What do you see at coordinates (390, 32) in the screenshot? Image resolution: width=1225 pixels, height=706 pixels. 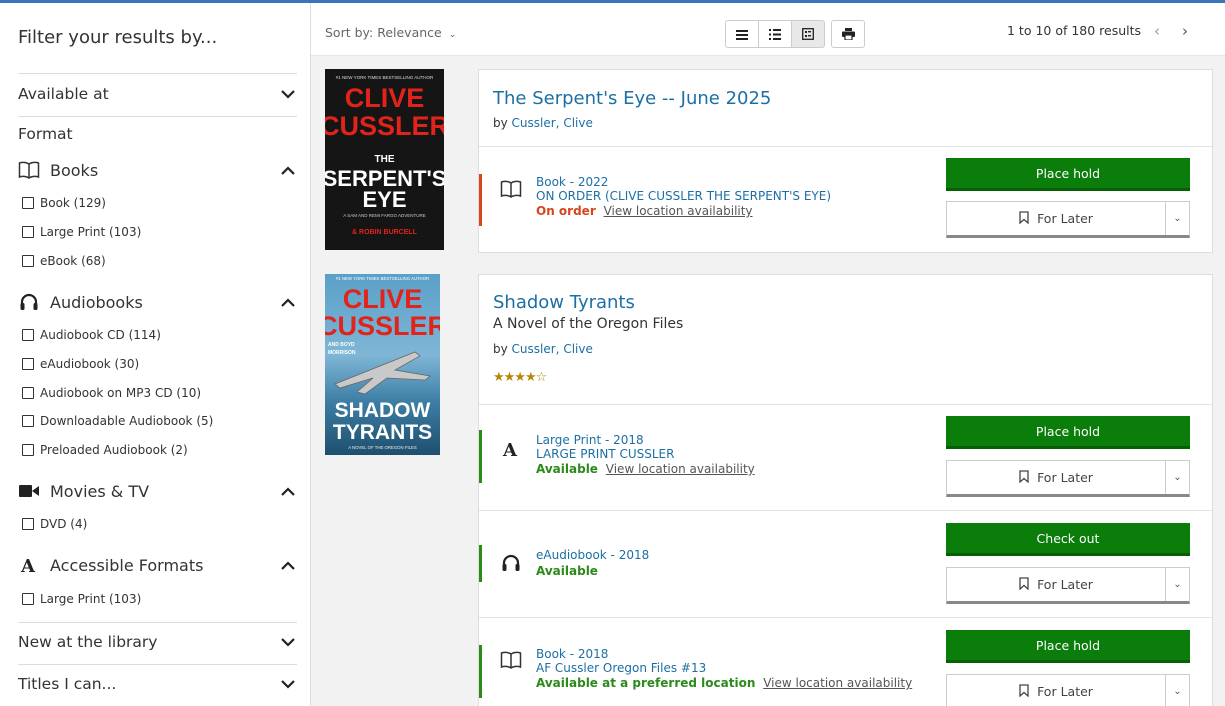 I see `sort-dropdown: Sort by: Relevance ⌄` at bounding box center [390, 32].